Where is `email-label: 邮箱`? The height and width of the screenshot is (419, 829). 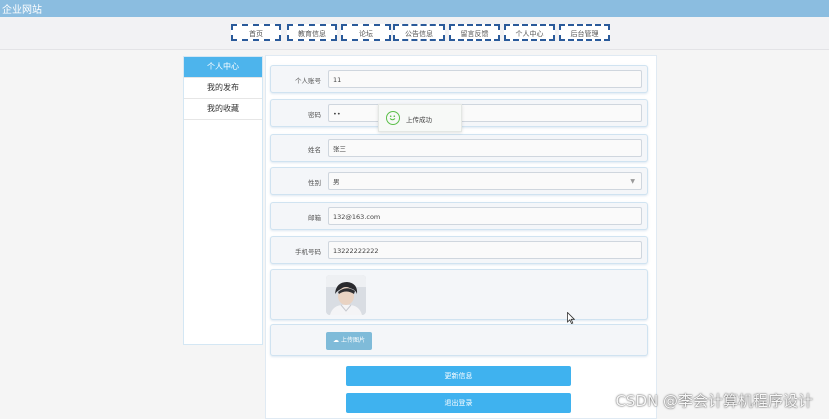
email-label: 邮箱 is located at coordinates (314, 218).